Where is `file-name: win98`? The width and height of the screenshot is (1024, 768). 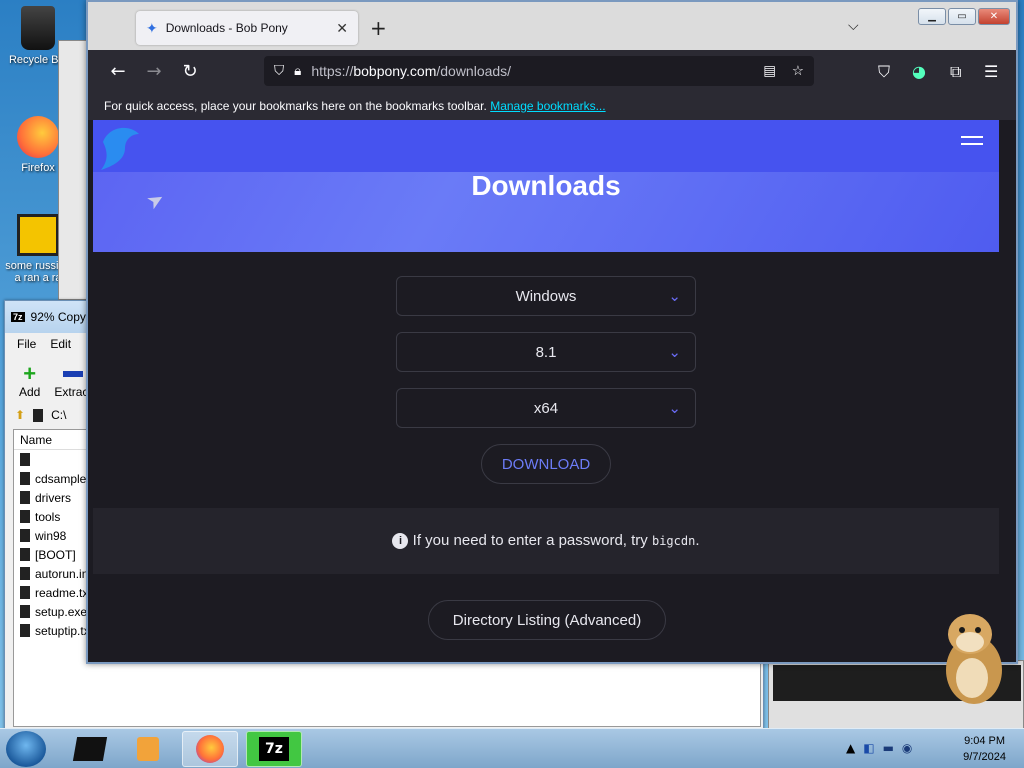 file-name: win98 is located at coordinates (51, 535).